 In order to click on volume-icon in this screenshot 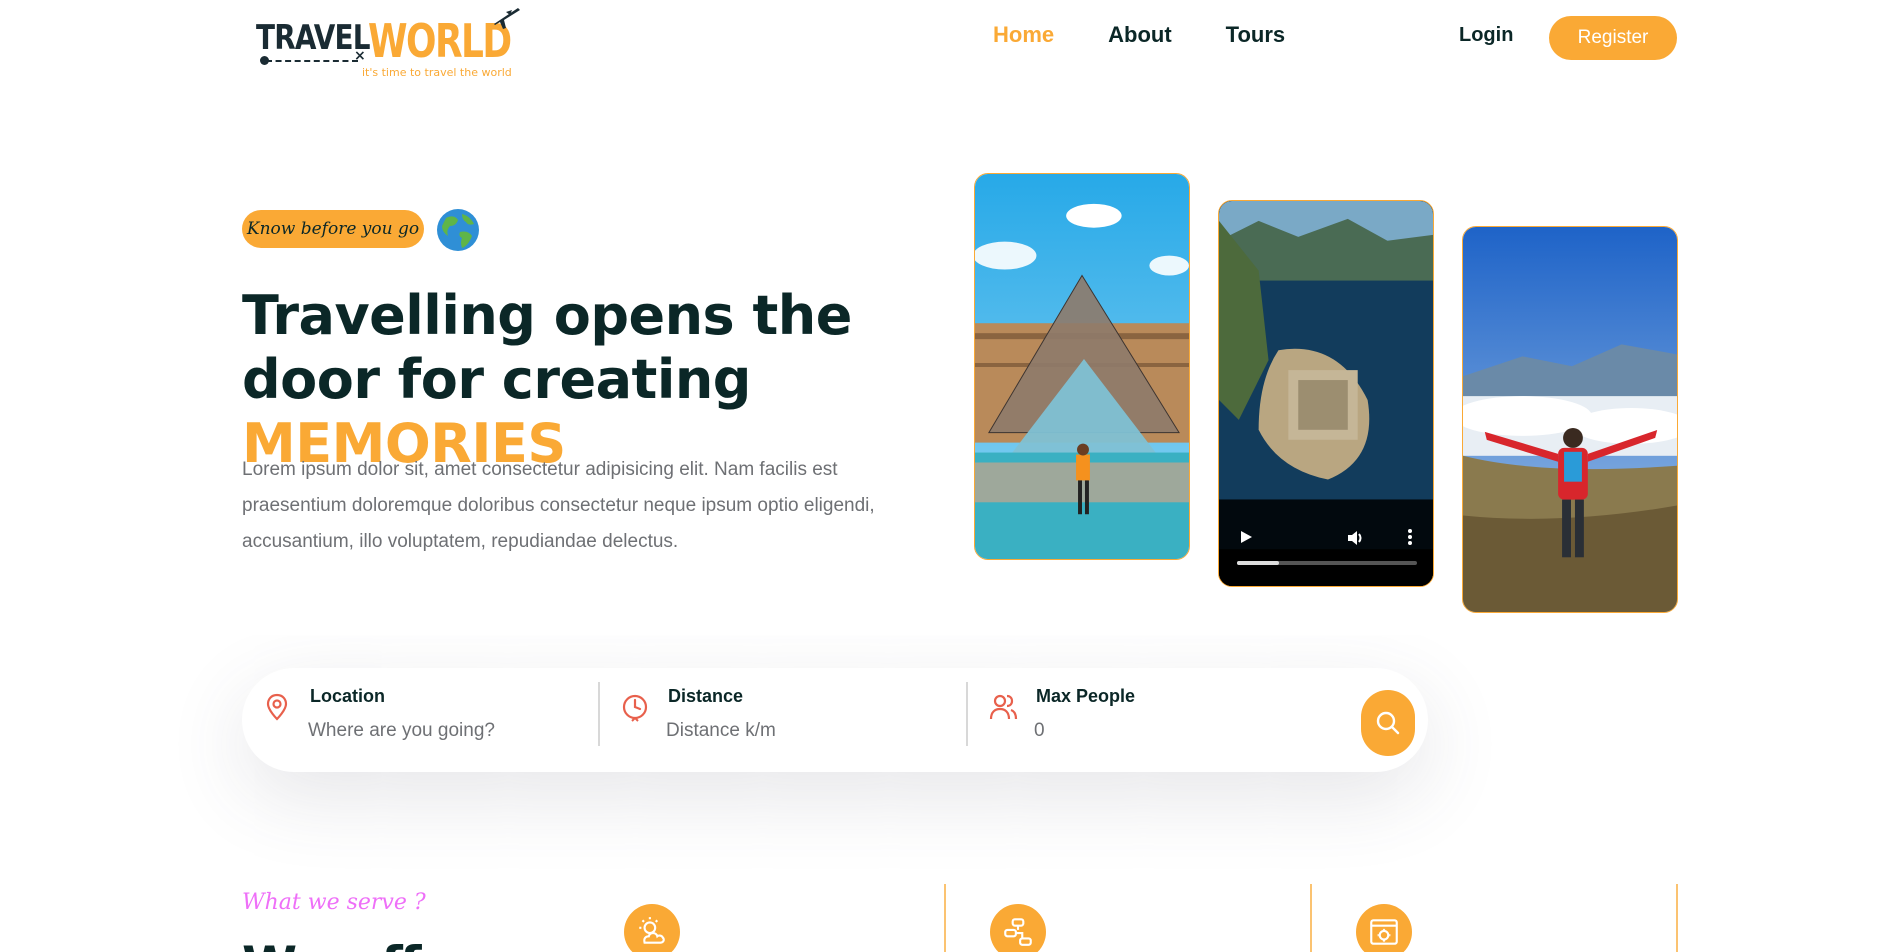, I will do `click(1356, 538)`.